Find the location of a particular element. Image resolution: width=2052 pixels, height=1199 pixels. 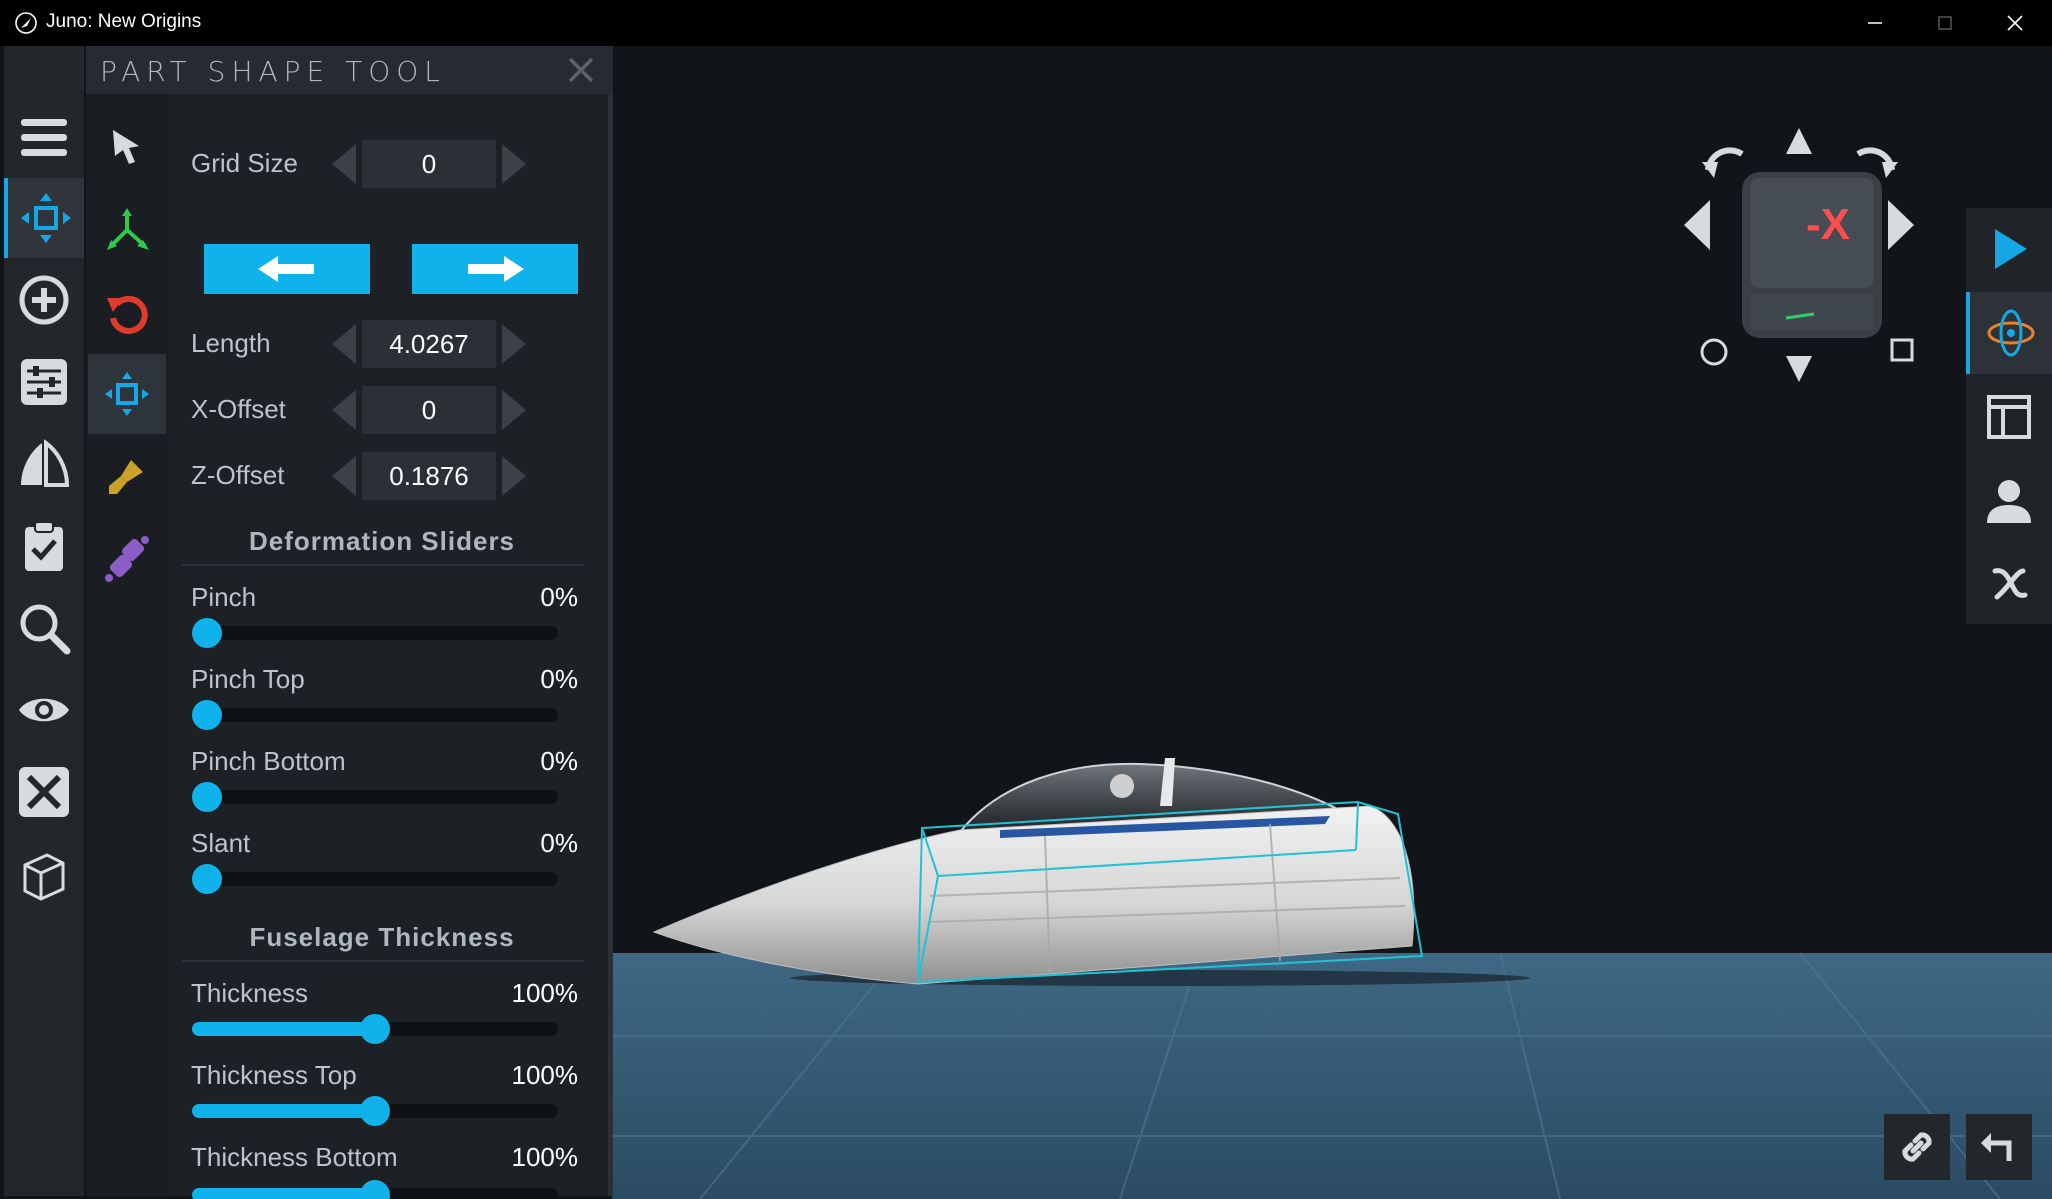

add-part-button is located at coordinates (44, 300).